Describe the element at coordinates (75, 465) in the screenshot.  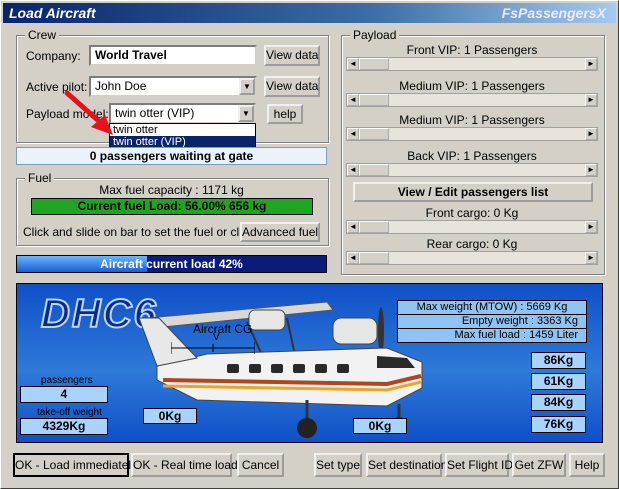
I see `ok-load-immediately-button: OK - Load immediately` at that location.